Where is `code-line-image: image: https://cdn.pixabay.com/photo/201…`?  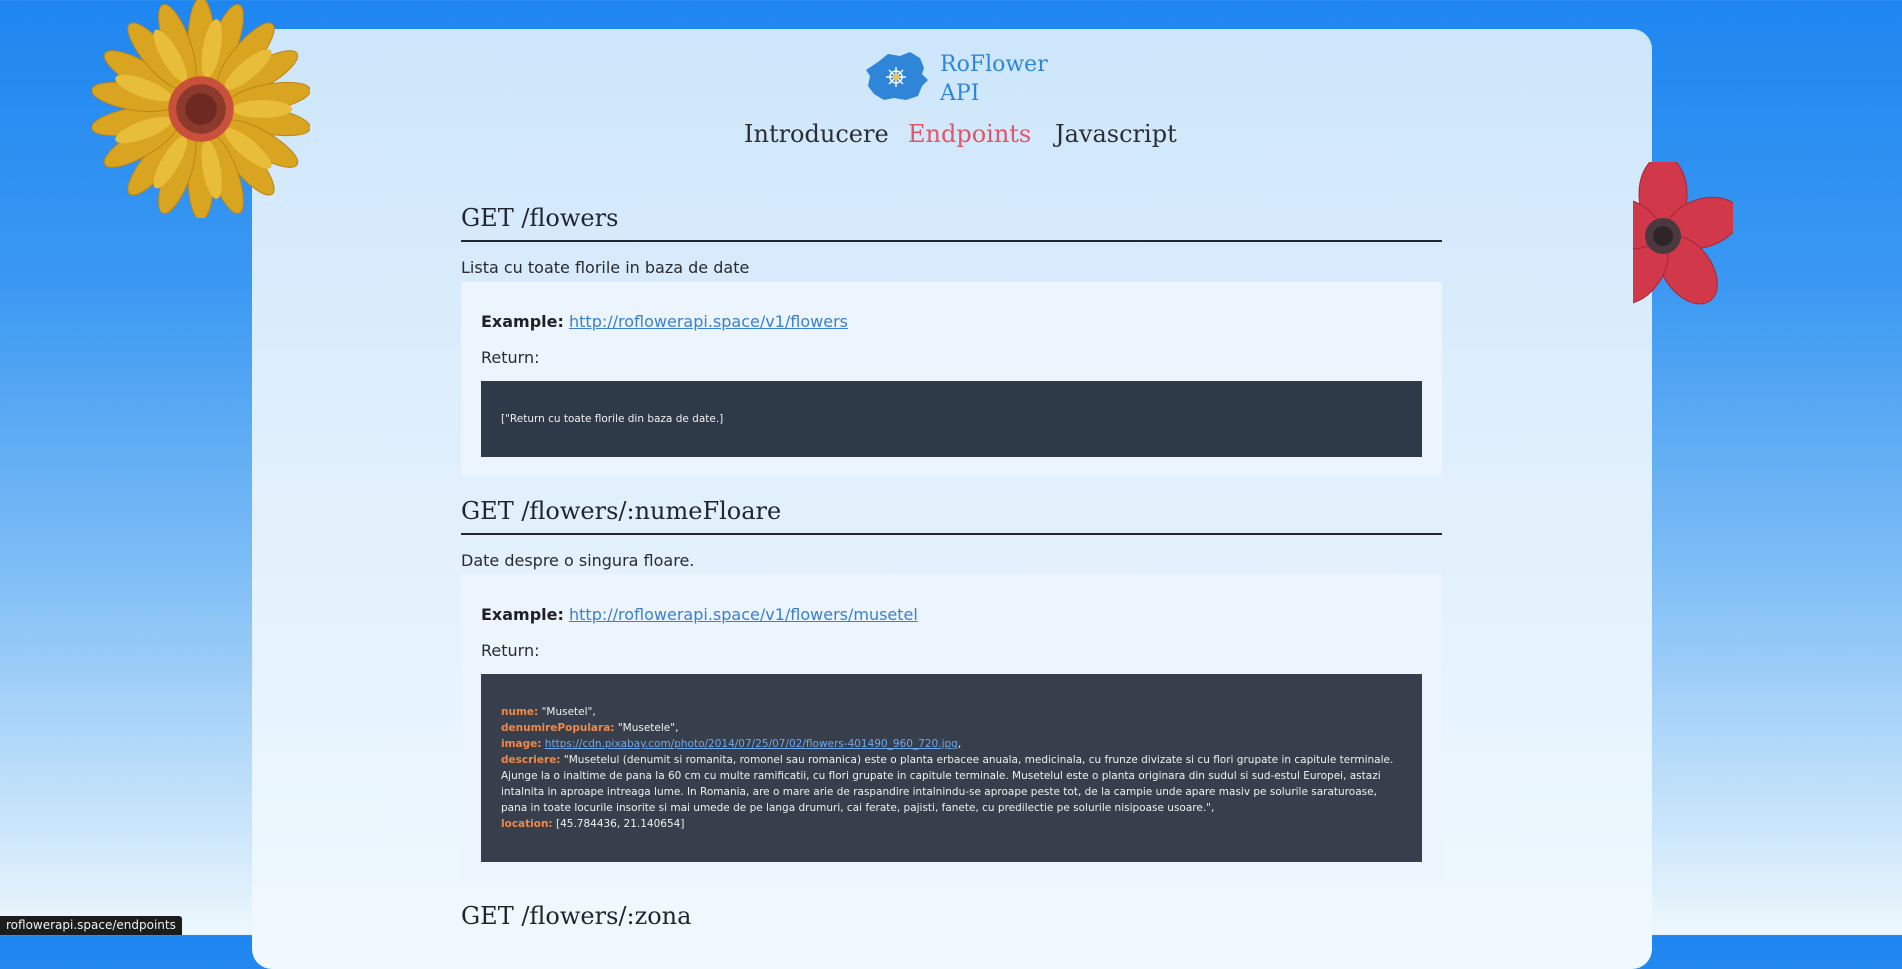 code-line-image: image: https://cdn.pixabay.com/photo/201… is located at coordinates (951, 744).